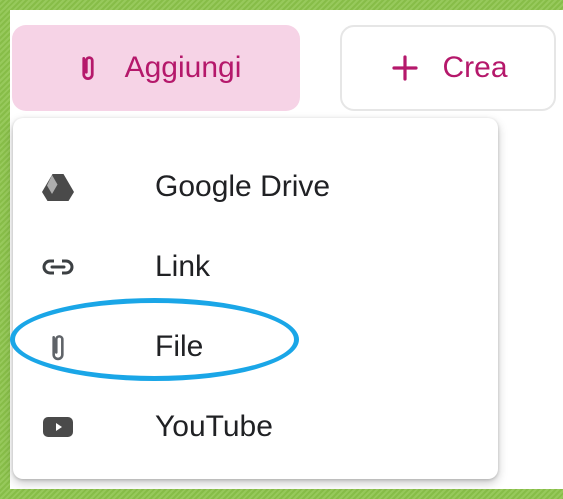 The height and width of the screenshot is (499, 563). I want to click on menu-item-label: Google Drive, so click(243, 186).